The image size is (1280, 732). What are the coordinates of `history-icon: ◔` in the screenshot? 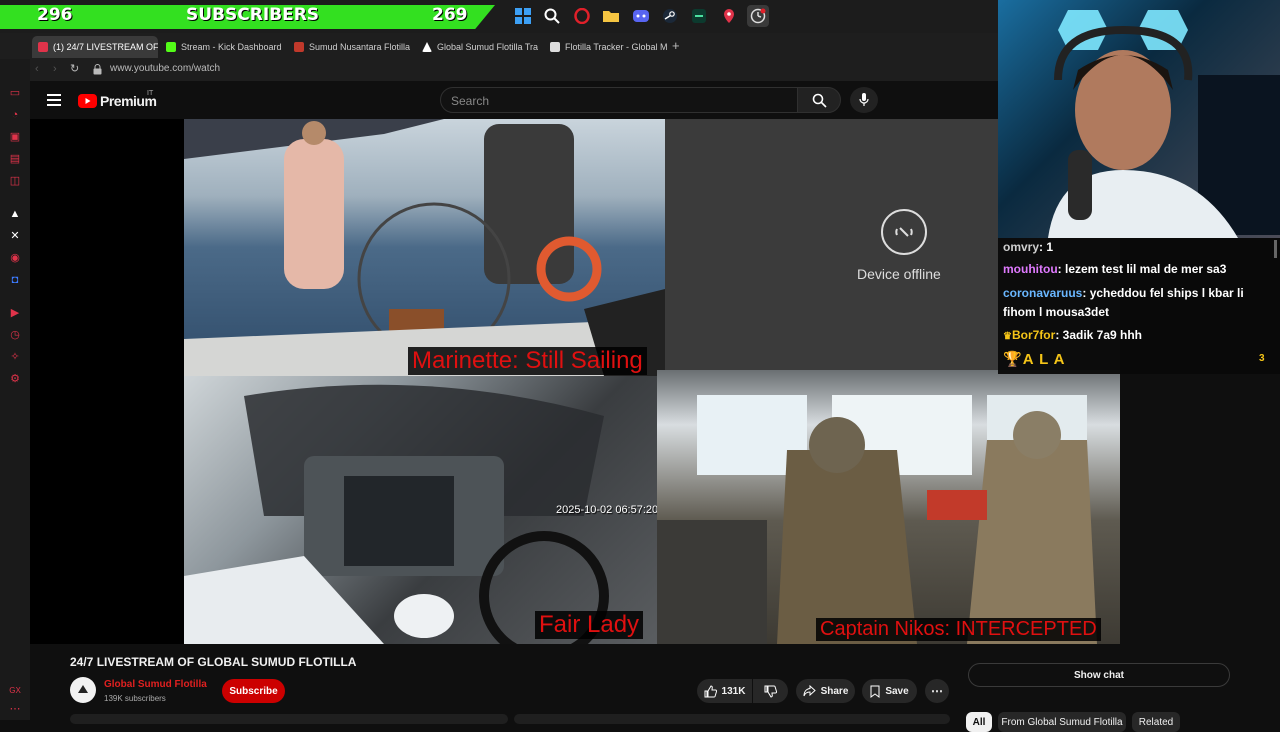 It's located at (15, 115).